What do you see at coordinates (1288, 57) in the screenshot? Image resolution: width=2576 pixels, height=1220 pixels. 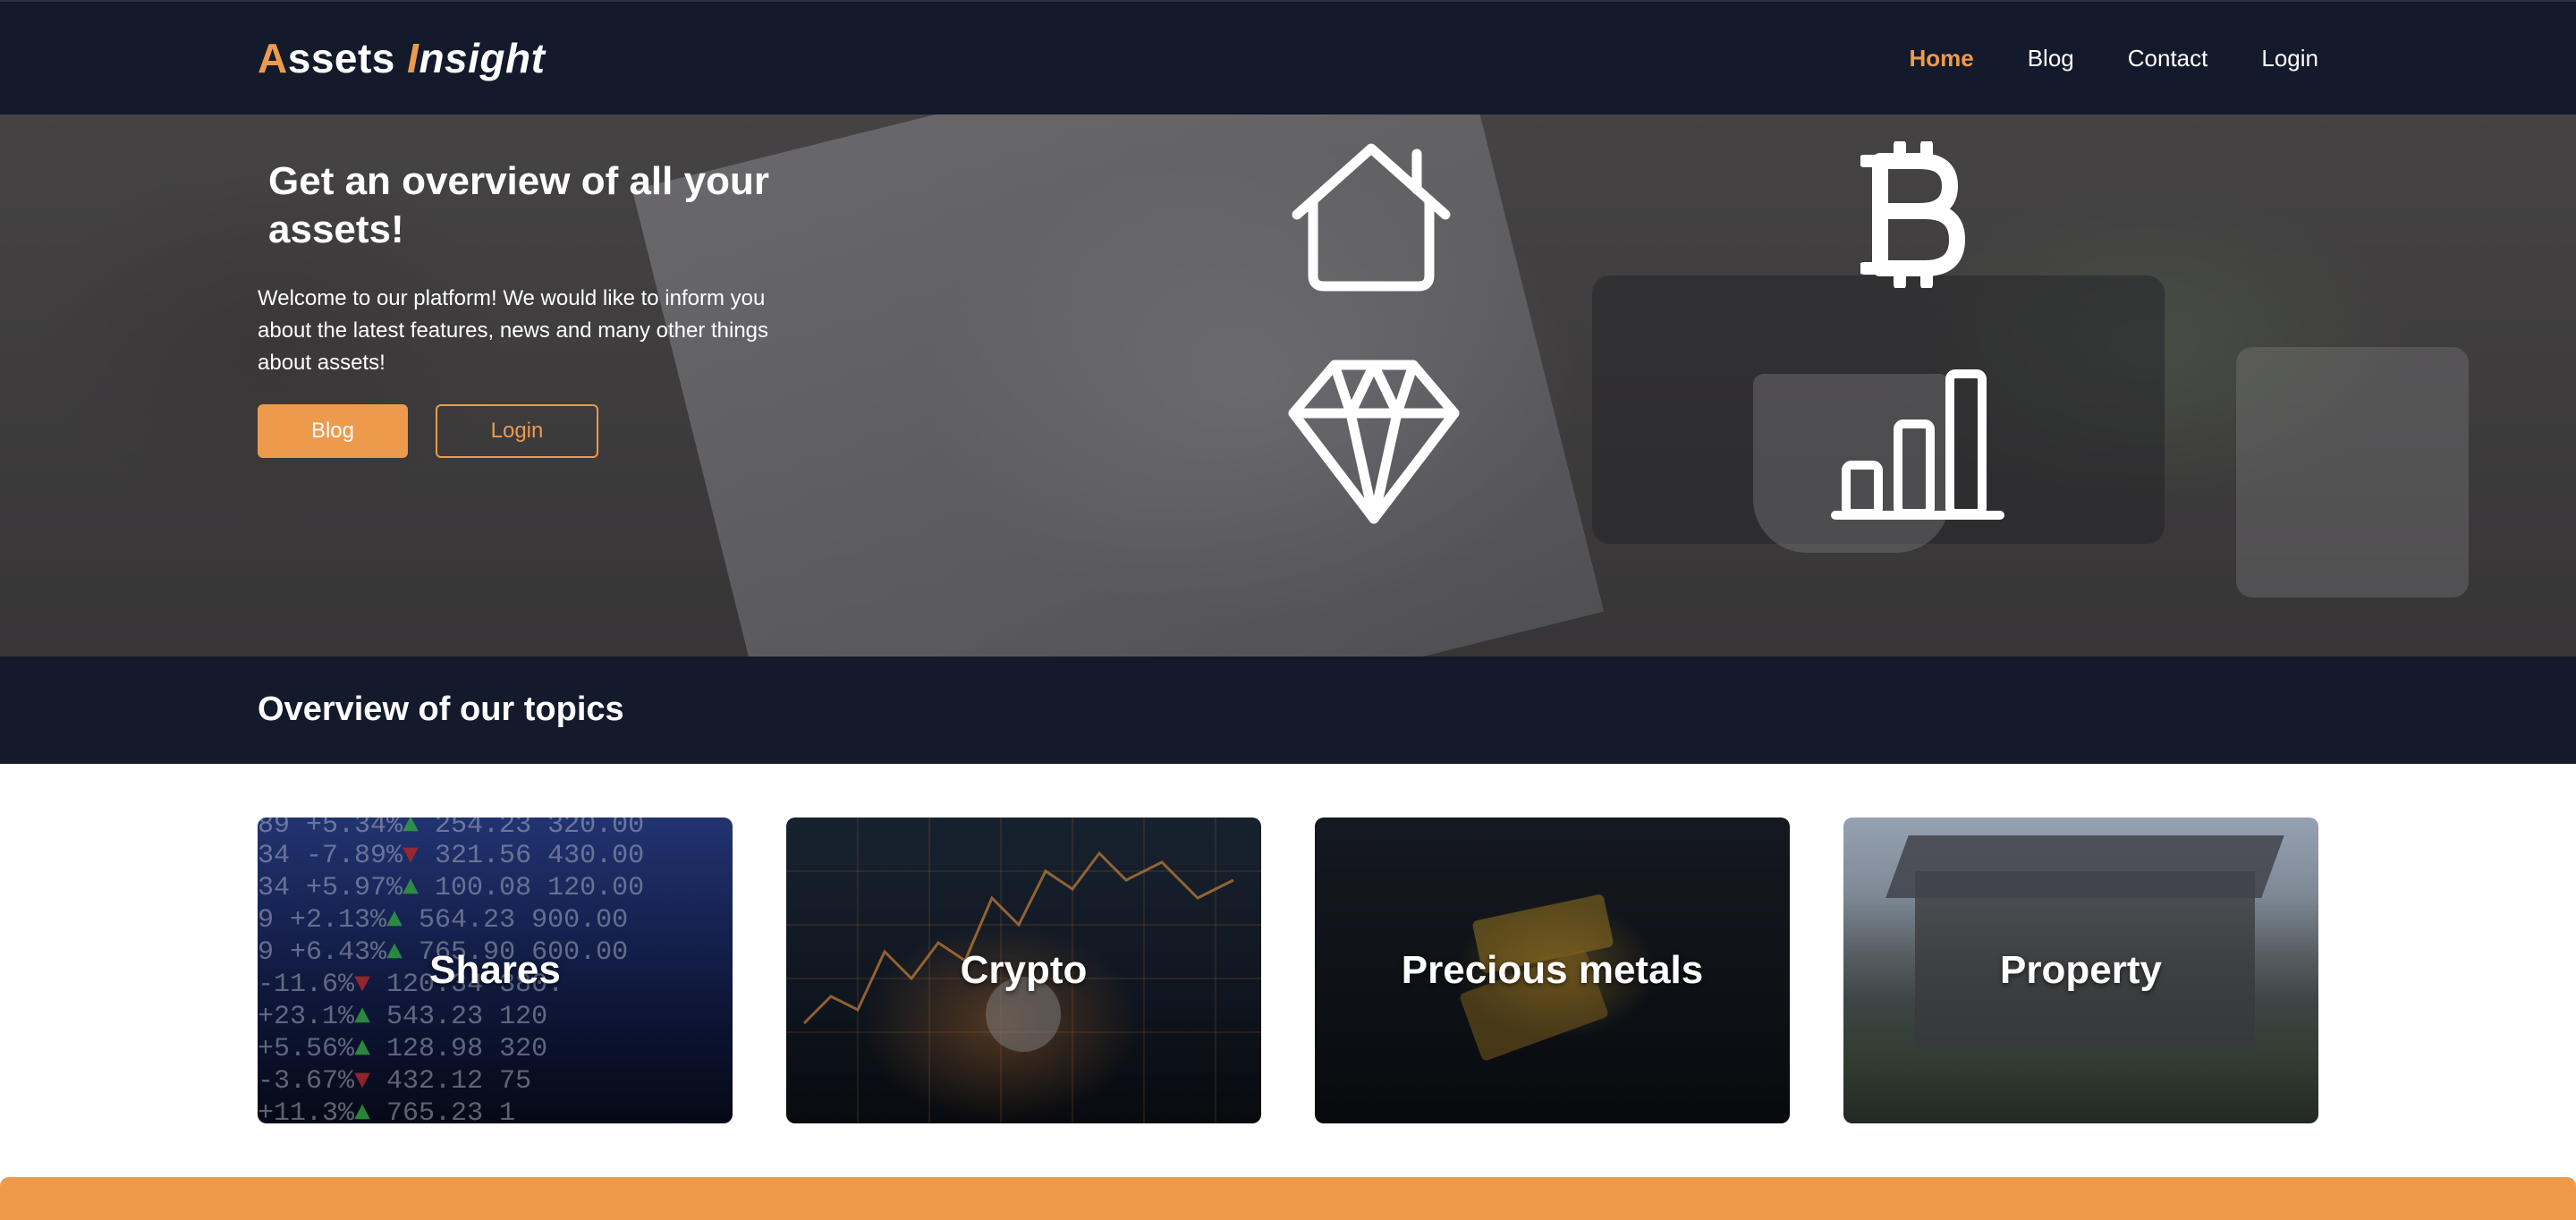 I see `navbar: Assets Insight Home Blog Contact Login` at bounding box center [1288, 57].